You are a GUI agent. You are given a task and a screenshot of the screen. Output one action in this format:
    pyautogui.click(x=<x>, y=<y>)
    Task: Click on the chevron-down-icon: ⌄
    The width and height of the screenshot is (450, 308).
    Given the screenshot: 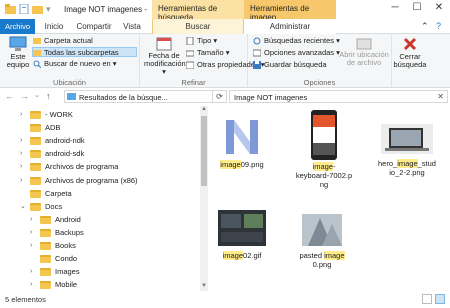 What is the action you would take?
    pyautogui.click(x=23, y=206)
    